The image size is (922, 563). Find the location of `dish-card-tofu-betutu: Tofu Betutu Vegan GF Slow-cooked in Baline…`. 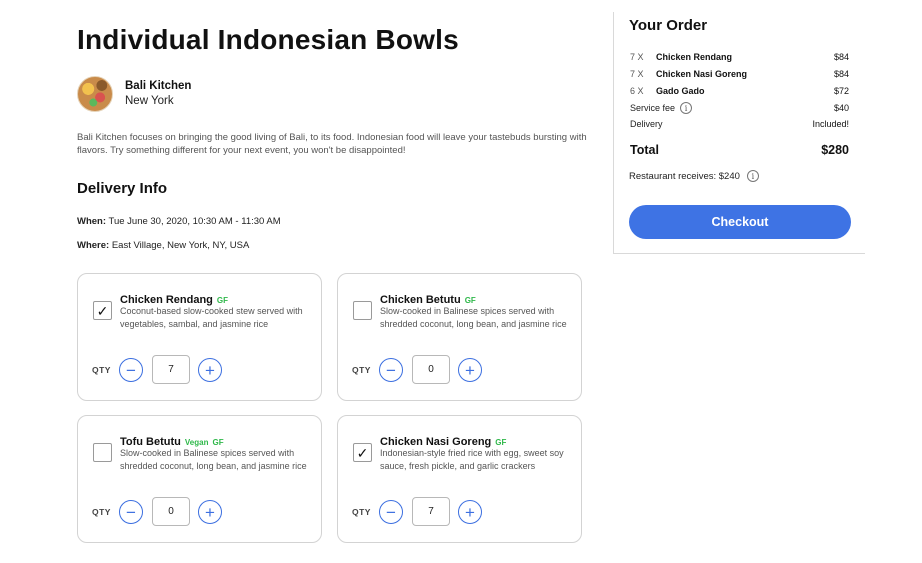

dish-card-tofu-betutu: Tofu Betutu Vegan GF Slow-cooked in Baline… is located at coordinates (199, 479).